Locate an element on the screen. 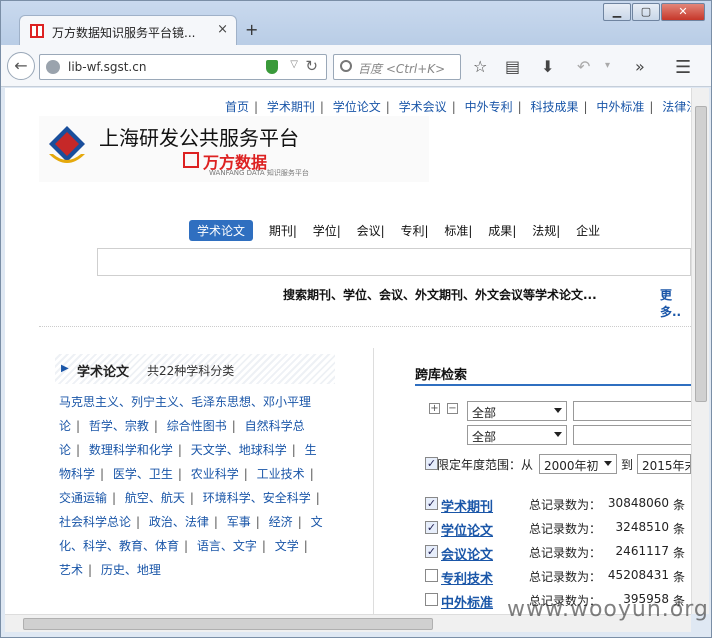 The height and width of the screenshot is (638, 712). tab-patents: 专利| is located at coordinates (415, 230).